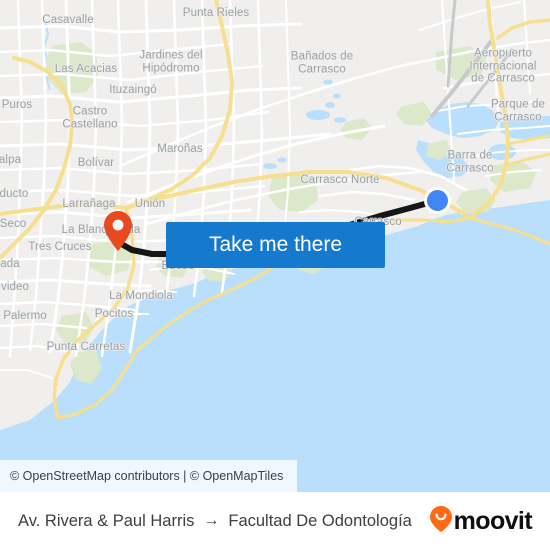 The image size is (550, 550). Describe the element at coordinates (493, 520) in the screenshot. I see `moovit-wordmark: moovit` at that location.